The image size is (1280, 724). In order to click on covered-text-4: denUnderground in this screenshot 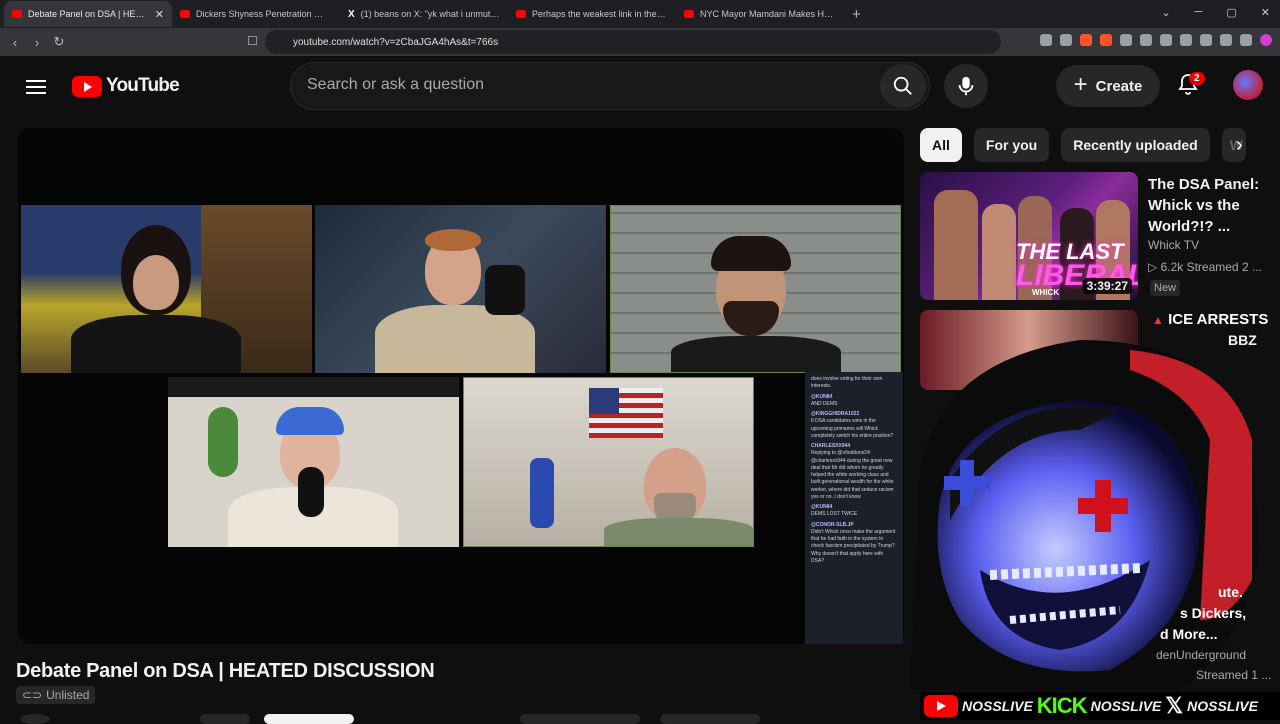, I will do `click(1201, 655)`.